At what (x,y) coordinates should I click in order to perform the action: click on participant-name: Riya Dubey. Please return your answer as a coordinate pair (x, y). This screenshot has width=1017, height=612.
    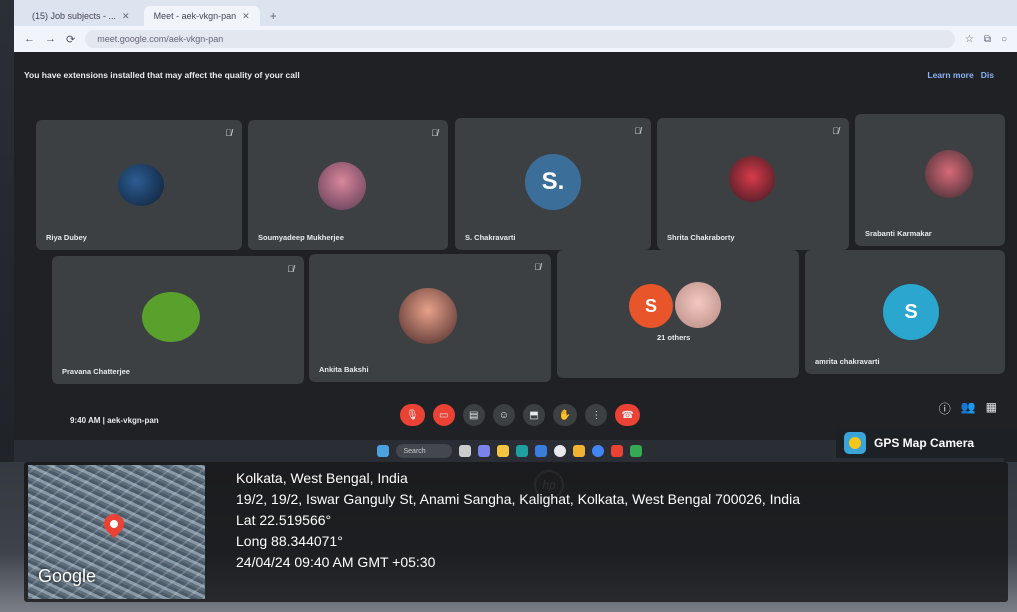
    Looking at the image, I should click on (66, 237).